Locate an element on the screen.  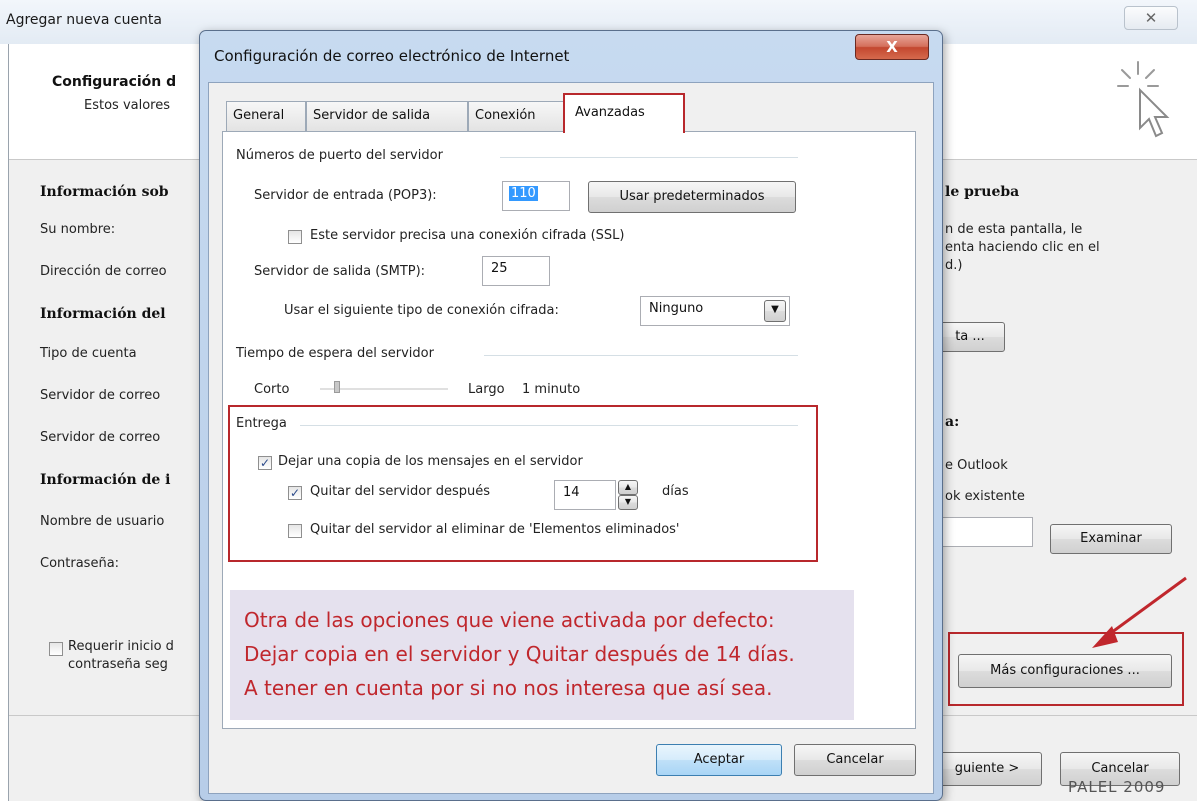
test-text-line1: n de esta pantalla, le is located at coordinates (1014, 229).